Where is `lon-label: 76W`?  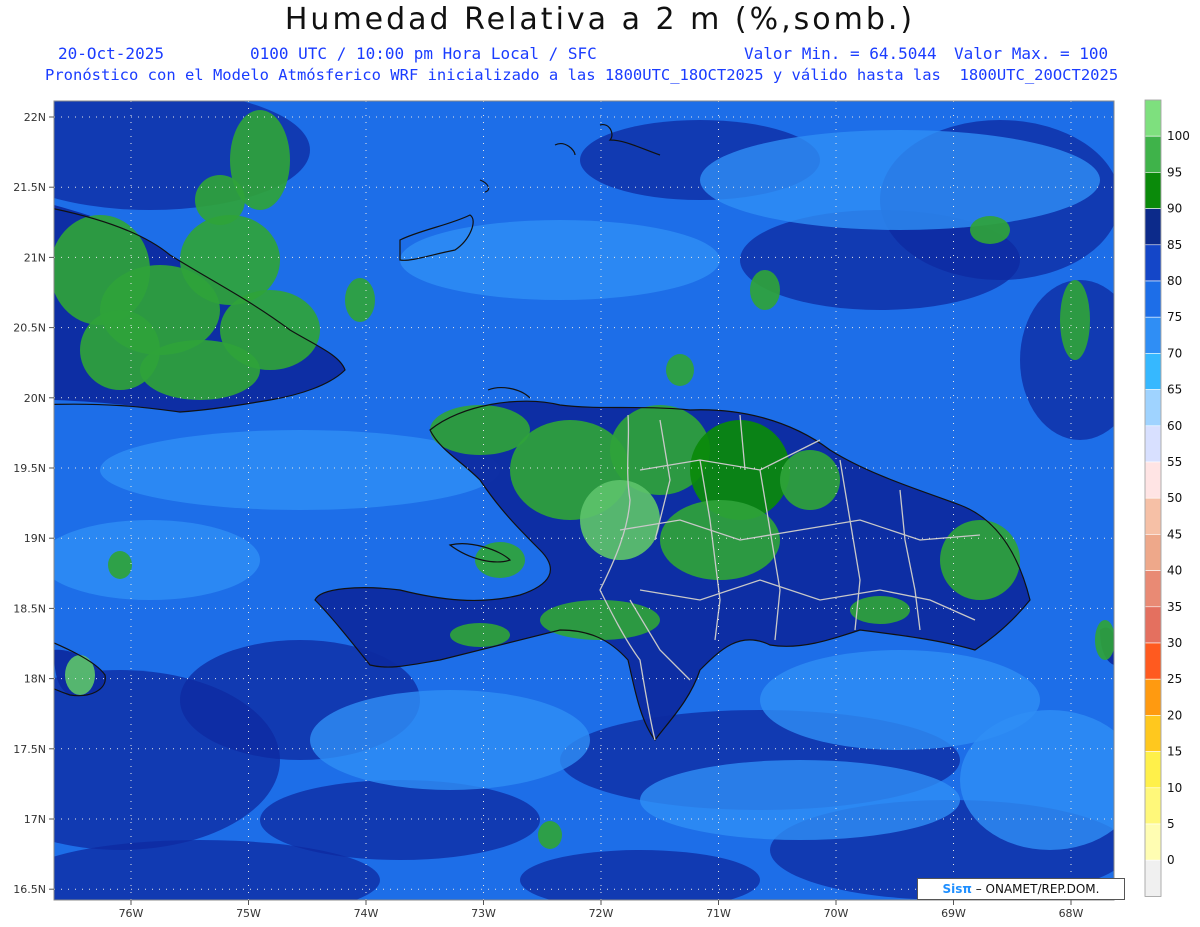
lon-label: 76W is located at coordinates (131, 913).